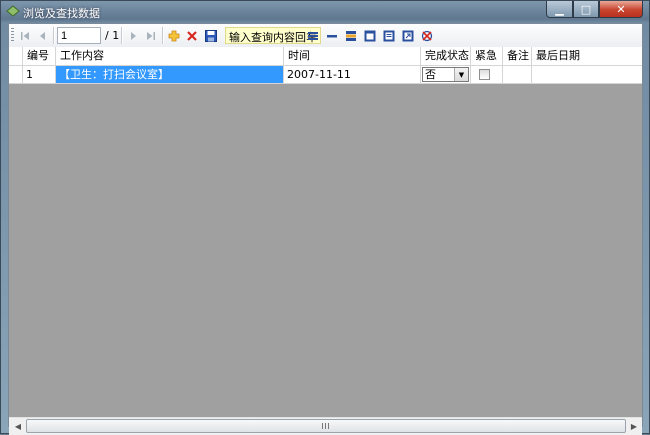  I want to click on move-first-button, so click(25, 35).